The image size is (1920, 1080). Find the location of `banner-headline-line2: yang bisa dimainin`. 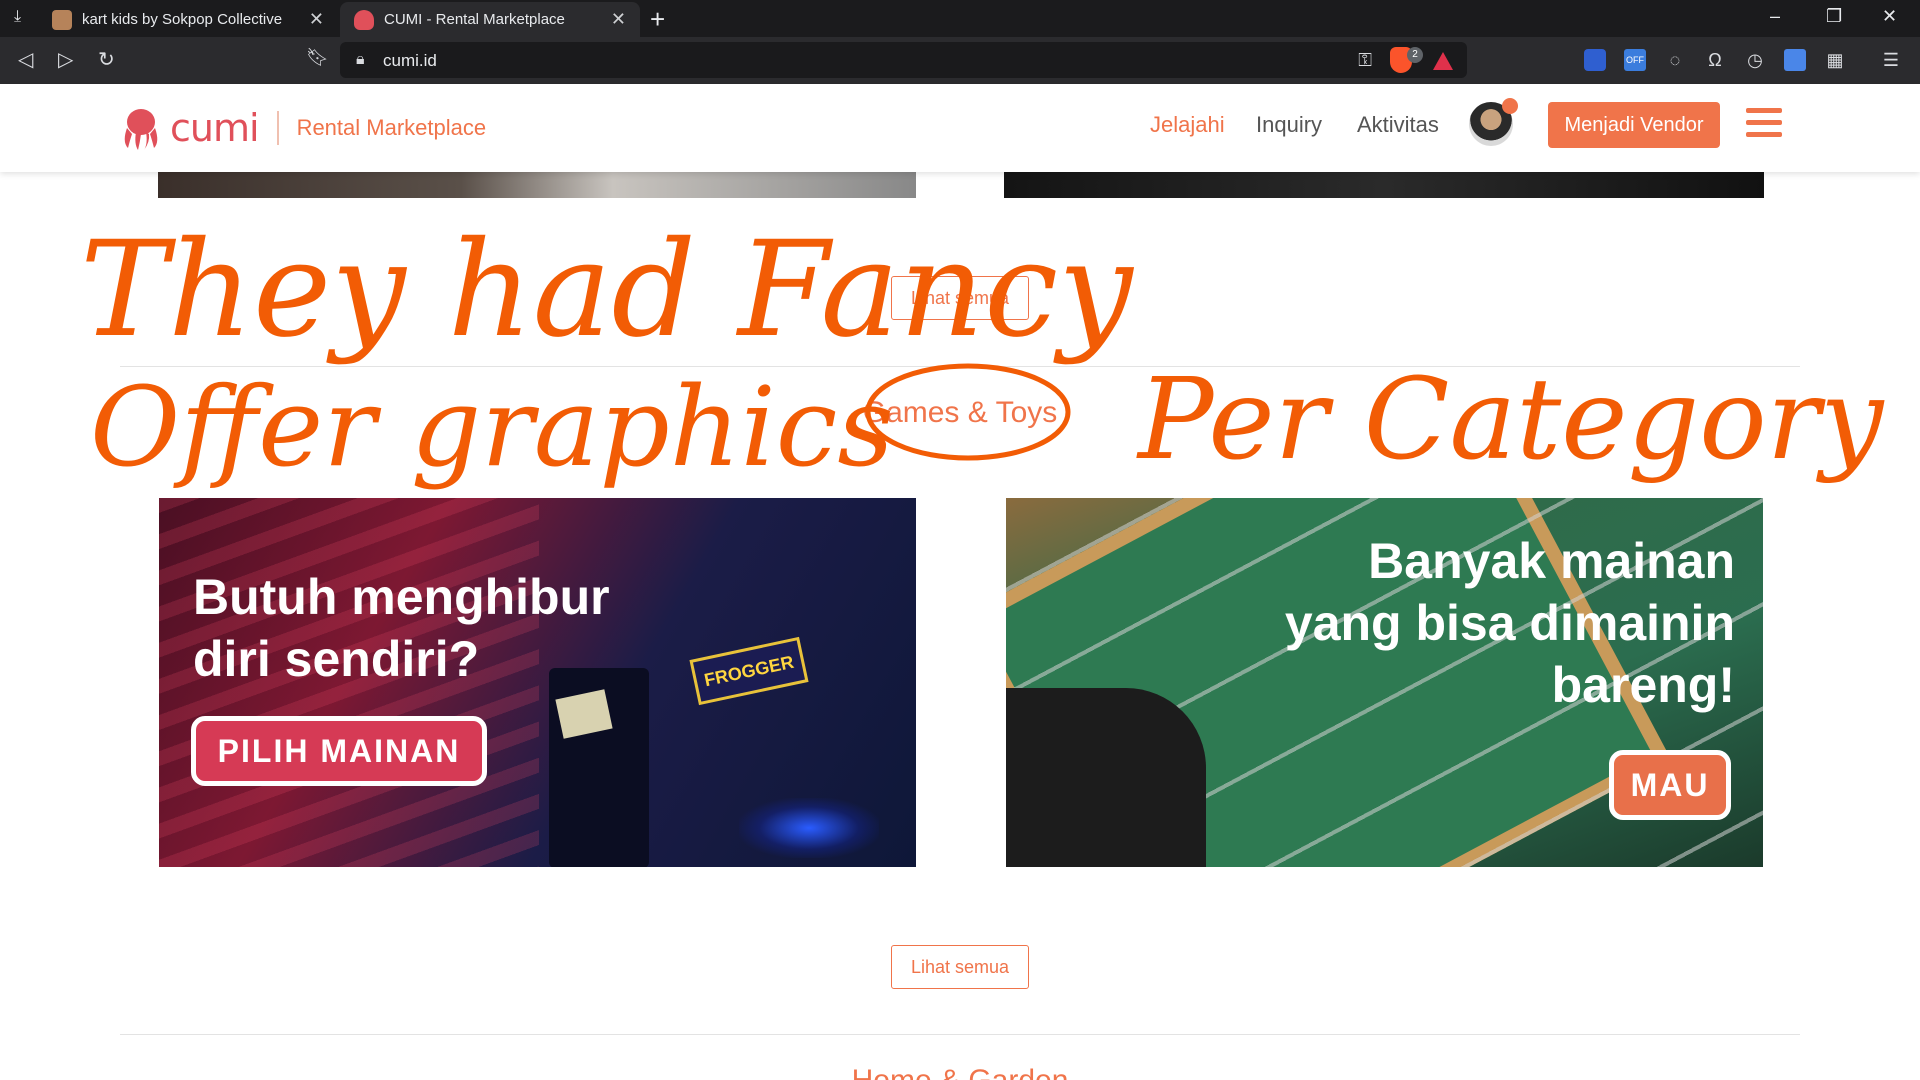

banner-headline-line2: yang bisa dimainin is located at coordinates (1509, 623).